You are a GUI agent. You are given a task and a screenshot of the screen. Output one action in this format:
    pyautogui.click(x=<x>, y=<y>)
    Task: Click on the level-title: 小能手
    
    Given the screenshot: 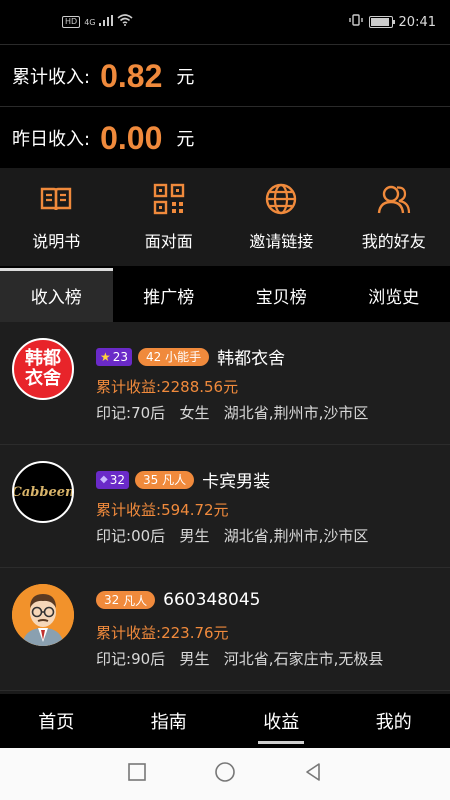 What is the action you would take?
    pyautogui.click(x=183, y=357)
    